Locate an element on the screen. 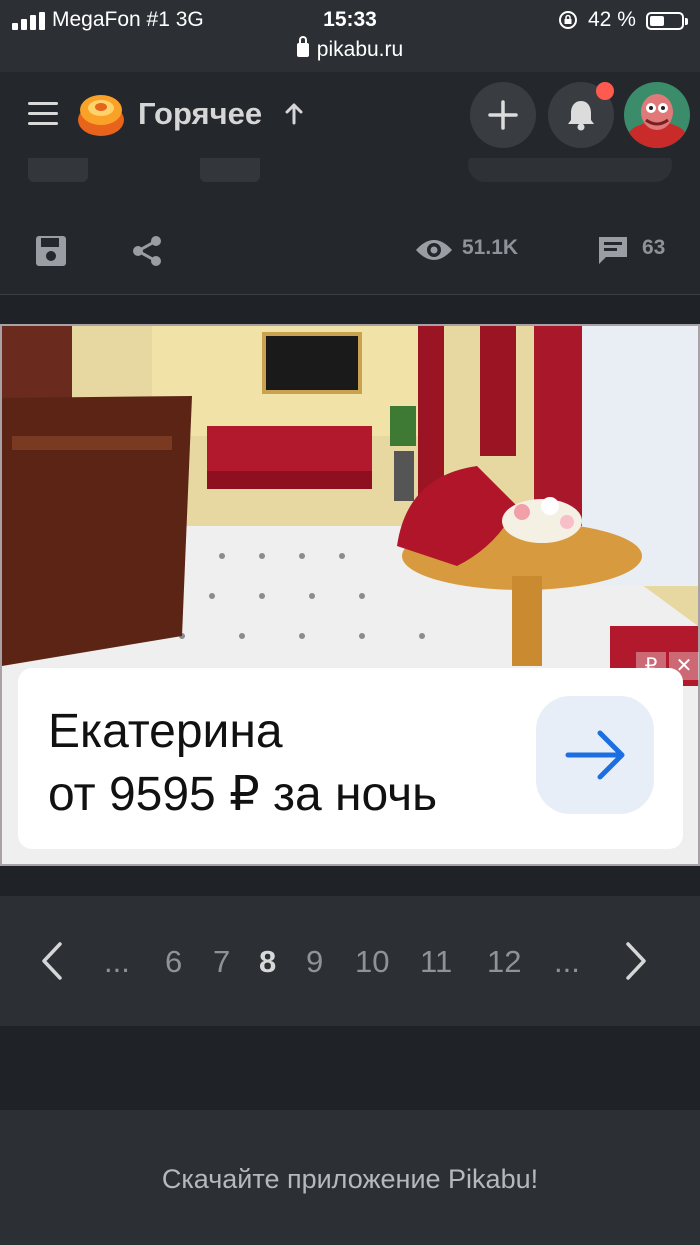 This screenshot has width=700, height=1245. arrow-up-icon is located at coordinates (294, 114).